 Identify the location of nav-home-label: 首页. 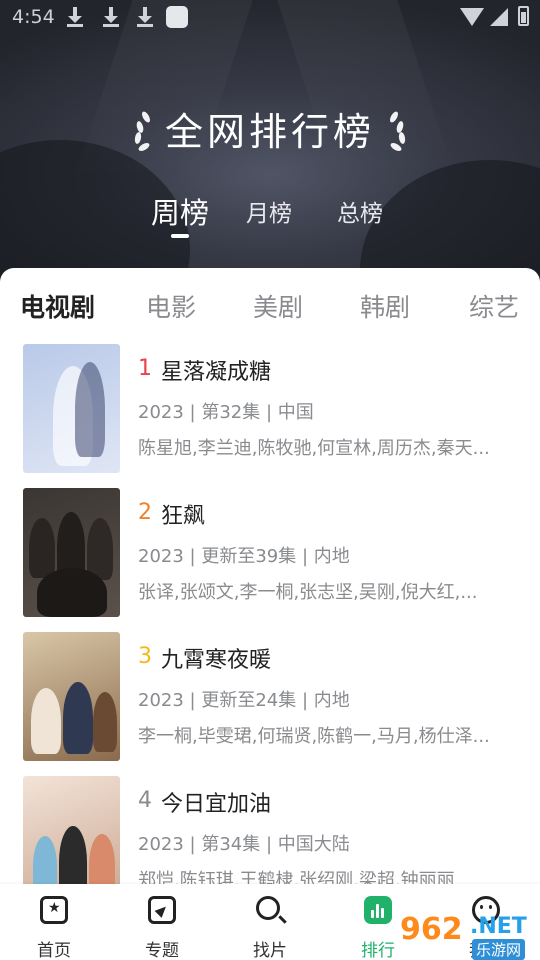
(54, 950).